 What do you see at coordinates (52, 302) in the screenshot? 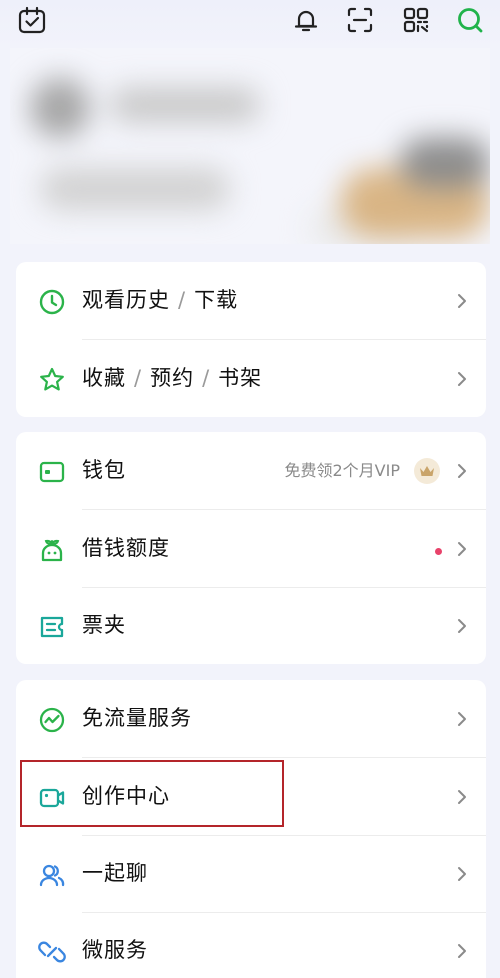
I see `clock-icon` at bounding box center [52, 302].